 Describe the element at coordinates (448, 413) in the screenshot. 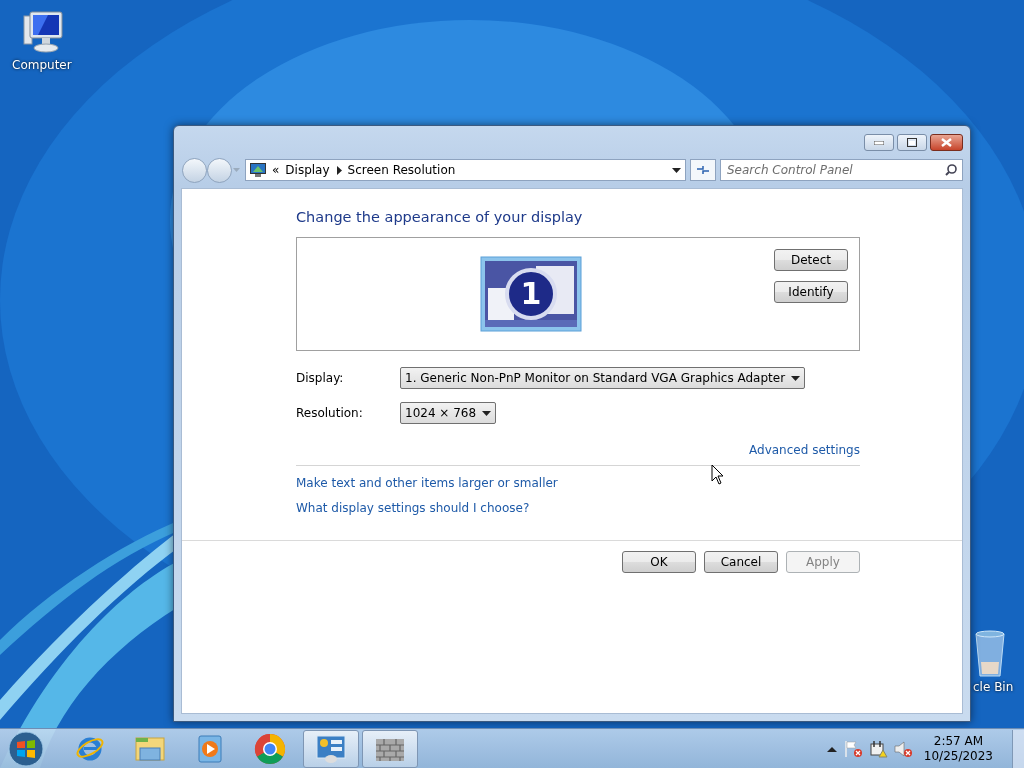

I see `dropdown: 1024 × 768` at that location.